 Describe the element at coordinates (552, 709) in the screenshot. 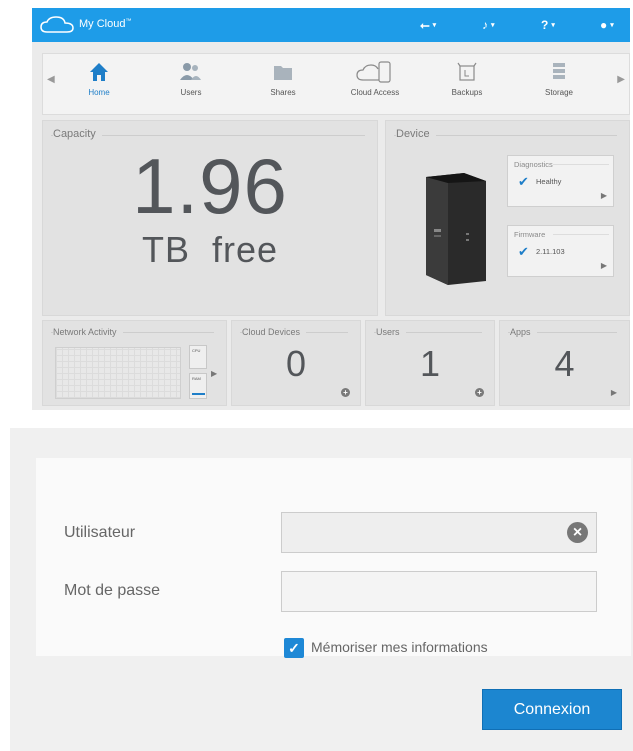

I see `login-submit-button: Connexion` at that location.